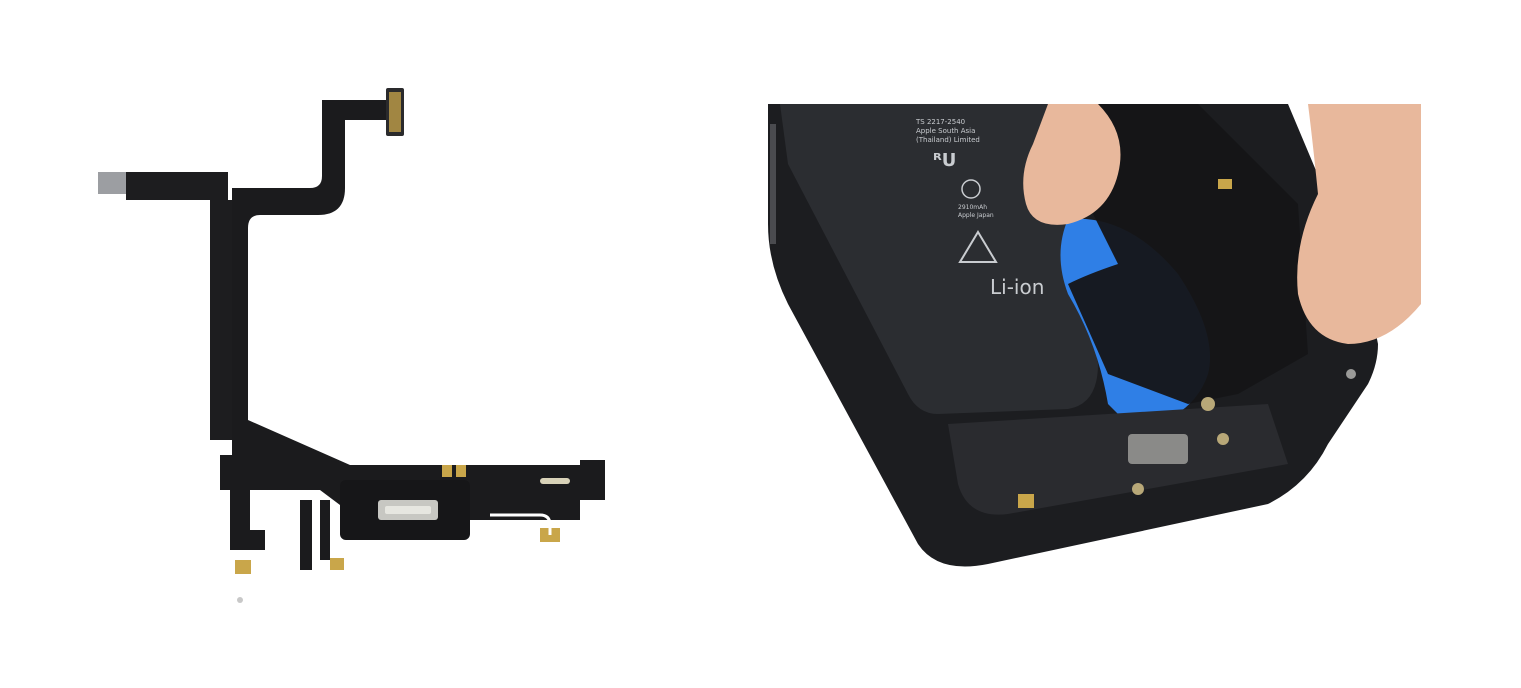  I want to click on flex-ribbon-main, so click(400, 310).